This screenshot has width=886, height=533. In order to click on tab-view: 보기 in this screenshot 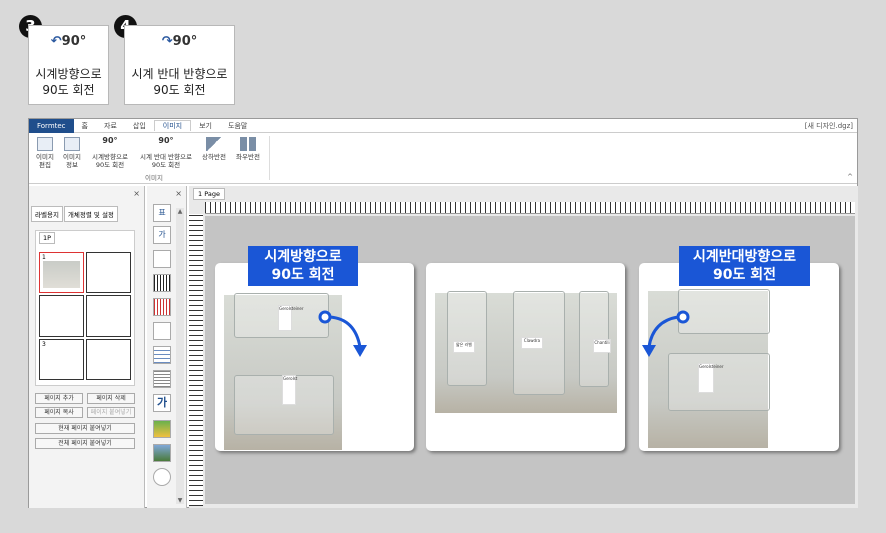, I will do `click(205, 126)`.